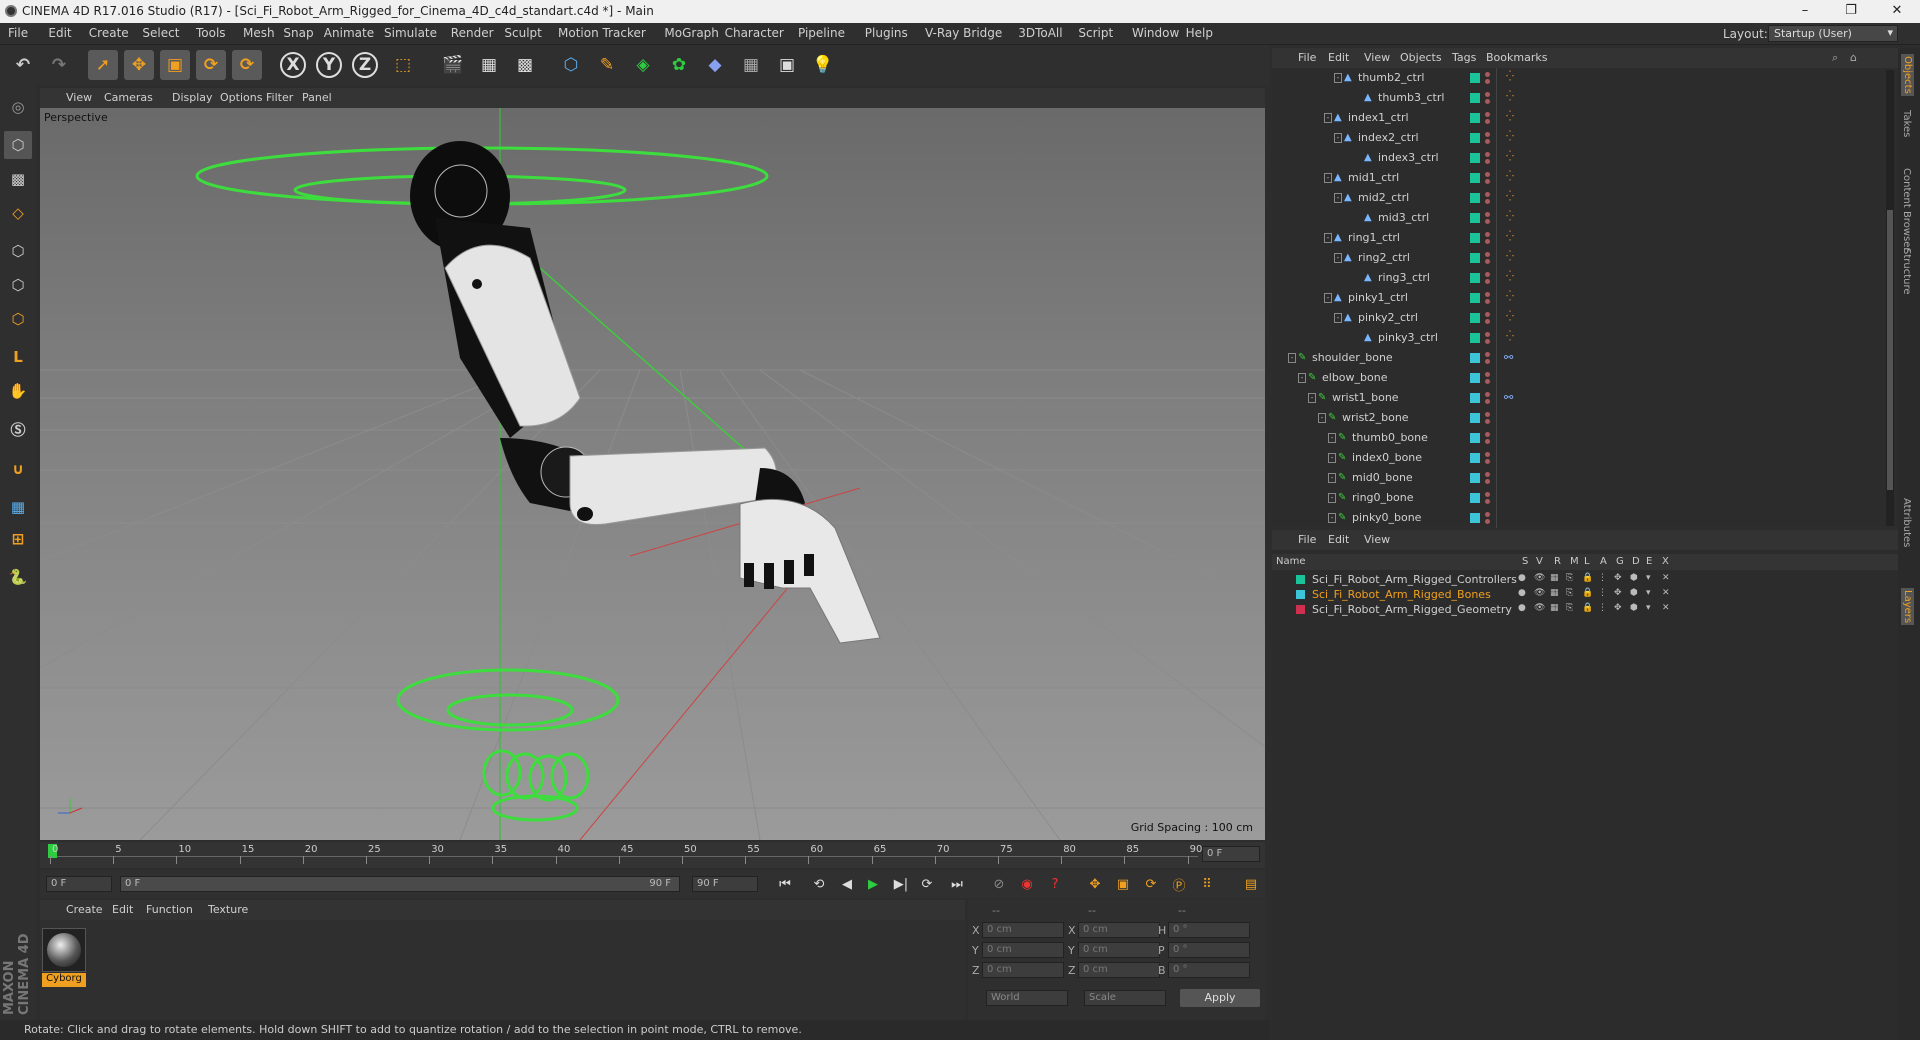 Image resolution: width=1920 pixels, height=1040 pixels. Describe the element at coordinates (1577, 518) in the screenshot. I see `object-row-pinky0-bone: - ✎ pinky0_bone` at that location.